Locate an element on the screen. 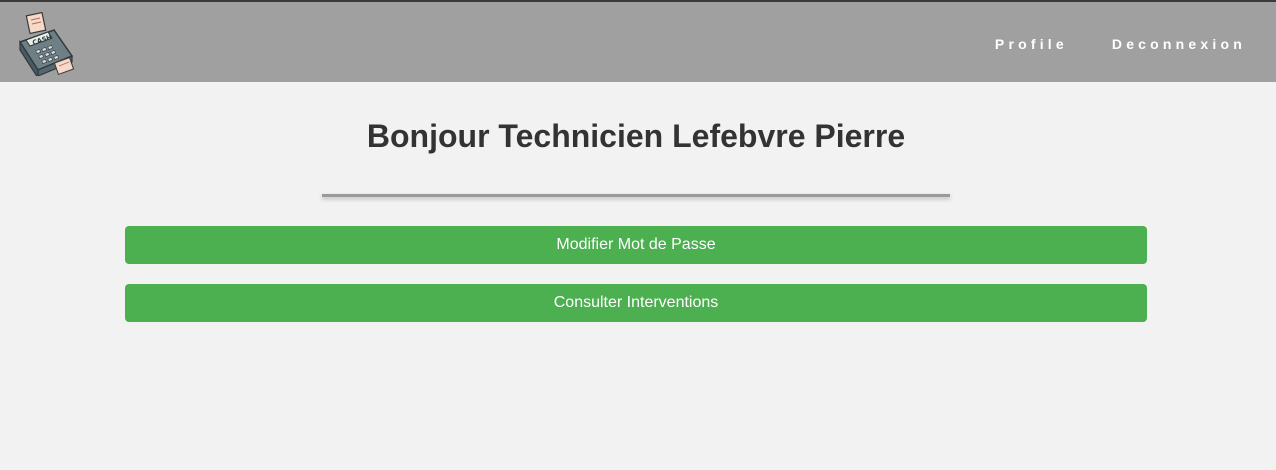 The height and width of the screenshot is (470, 1276). nav-links: Profile Deconnexion is located at coordinates (1120, 44).